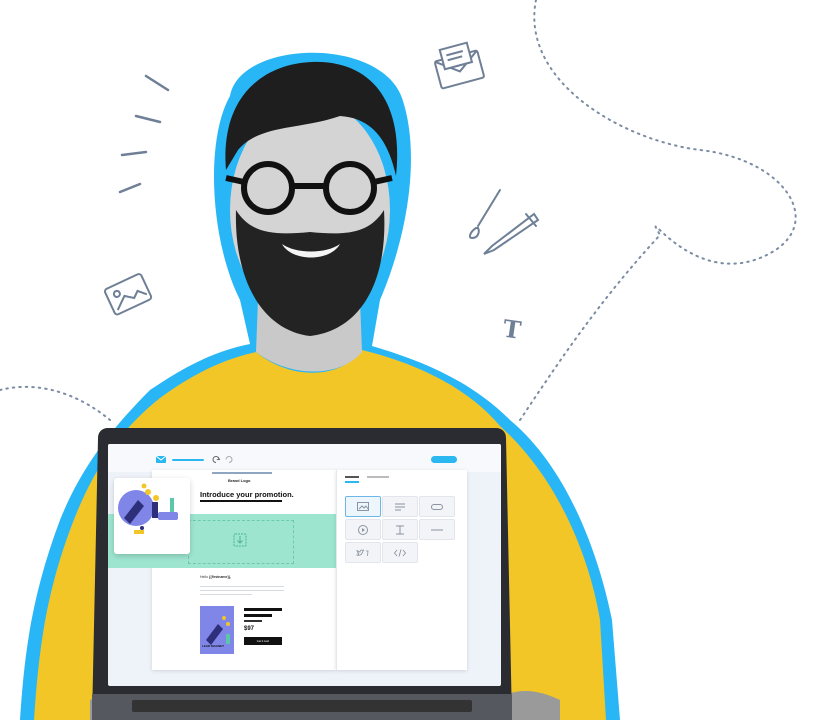 Image resolution: width=822 pixels, height=720 pixels. Describe the element at coordinates (352, 482) in the screenshot. I see `panel-tab-active-indicator` at that location.